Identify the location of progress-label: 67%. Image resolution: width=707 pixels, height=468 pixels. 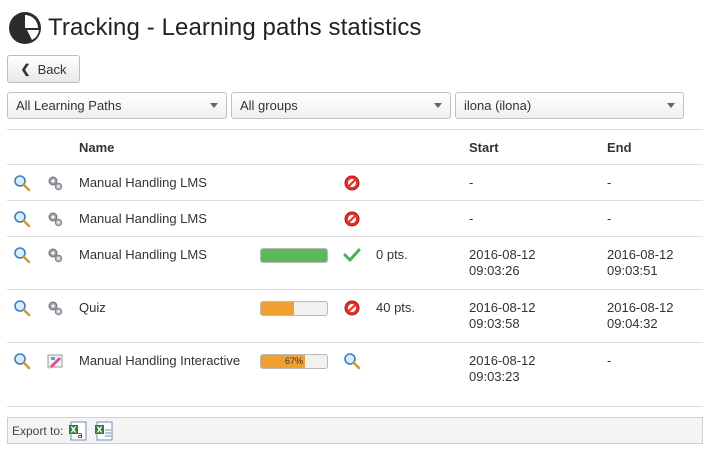
(293, 361).